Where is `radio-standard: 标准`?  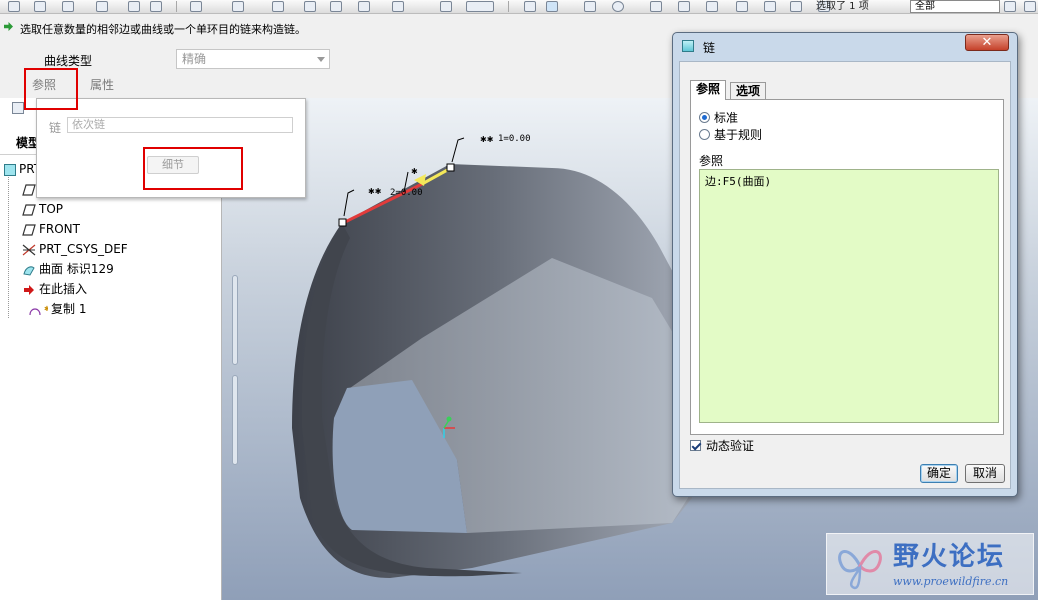 radio-standard: 标准 is located at coordinates (718, 118).